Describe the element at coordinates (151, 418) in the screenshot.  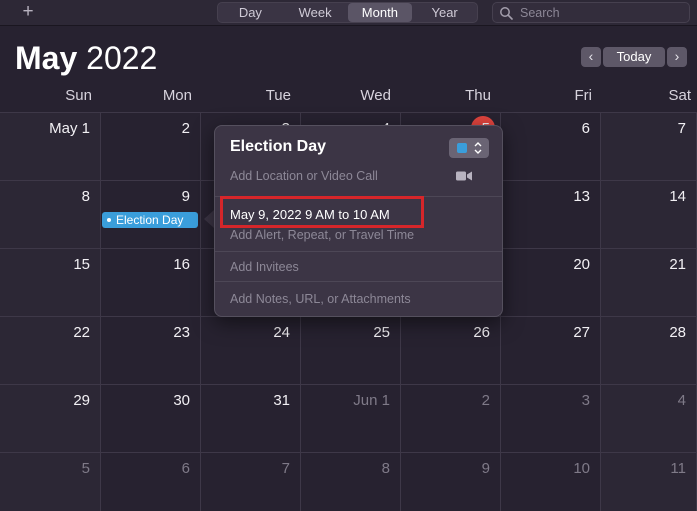
I see `day-cell: 30` at that location.